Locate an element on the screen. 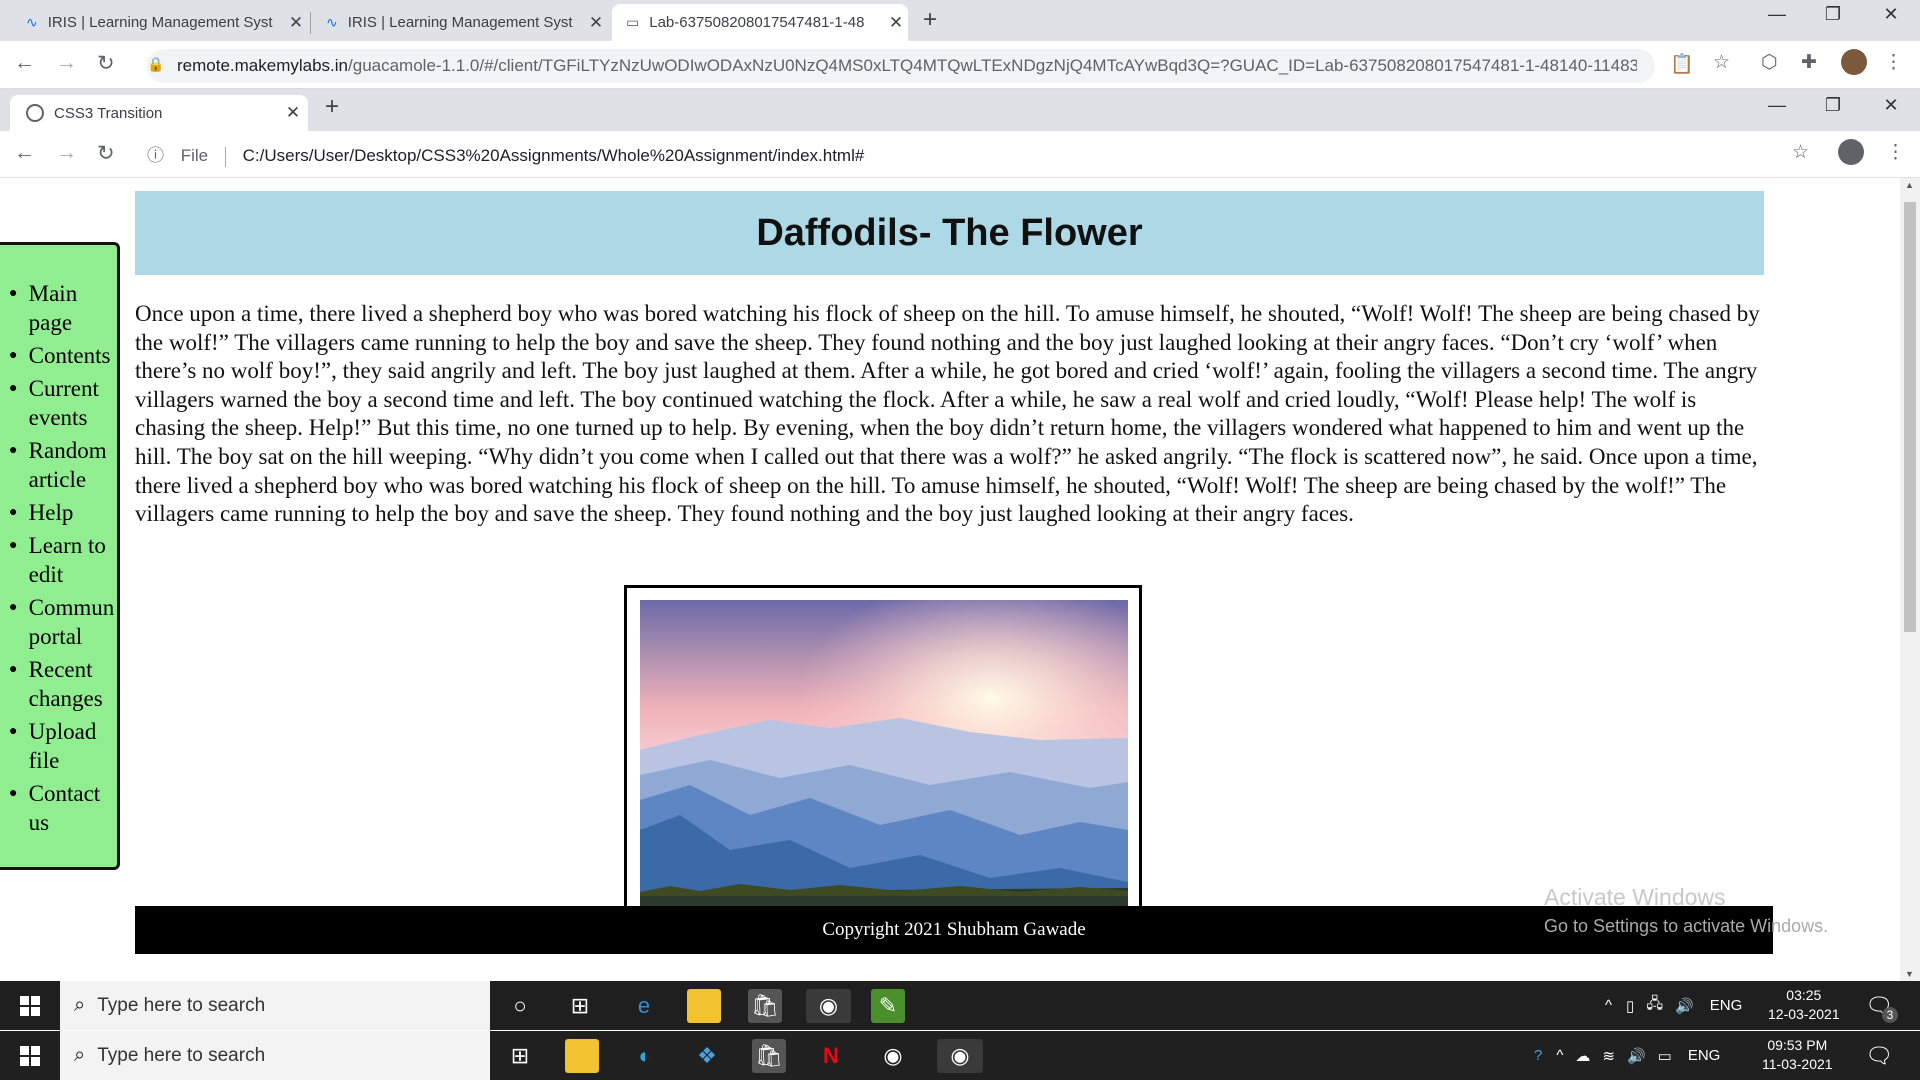 This screenshot has height=1080, width=1920. outer-tab-lab: ▭ Lab-637508208017547481-1-48 ✕ is located at coordinates (760, 22).